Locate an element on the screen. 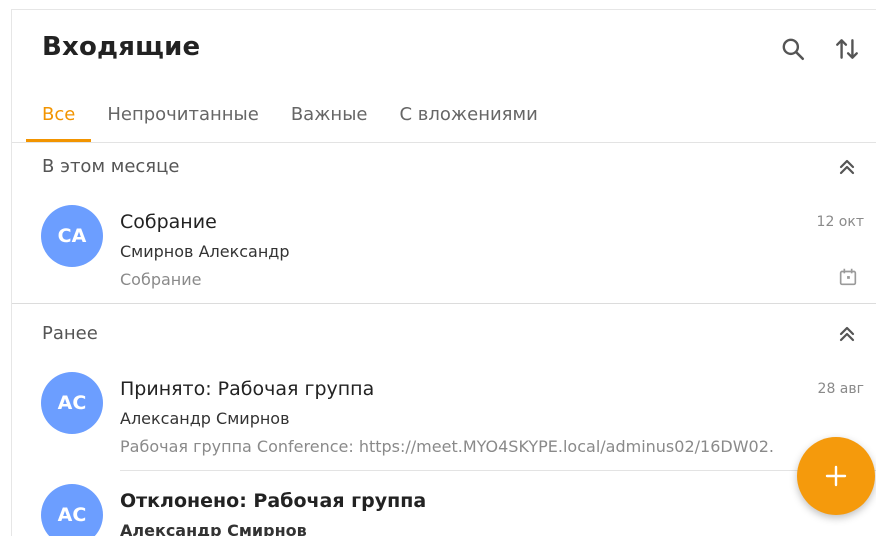 This screenshot has width=876, height=536. tabs-divider is located at coordinates (444, 142).